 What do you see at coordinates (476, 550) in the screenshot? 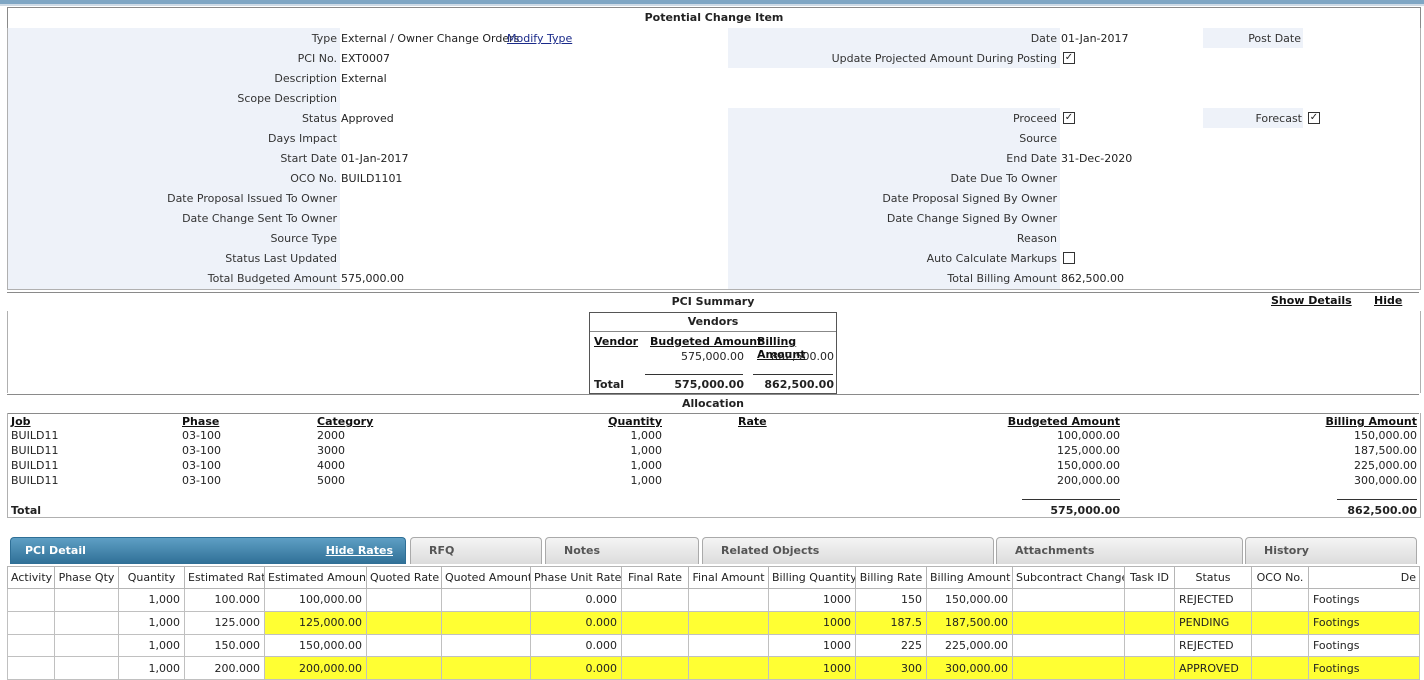
I see `tab-rfq: RFQ` at bounding box center [476, 550].